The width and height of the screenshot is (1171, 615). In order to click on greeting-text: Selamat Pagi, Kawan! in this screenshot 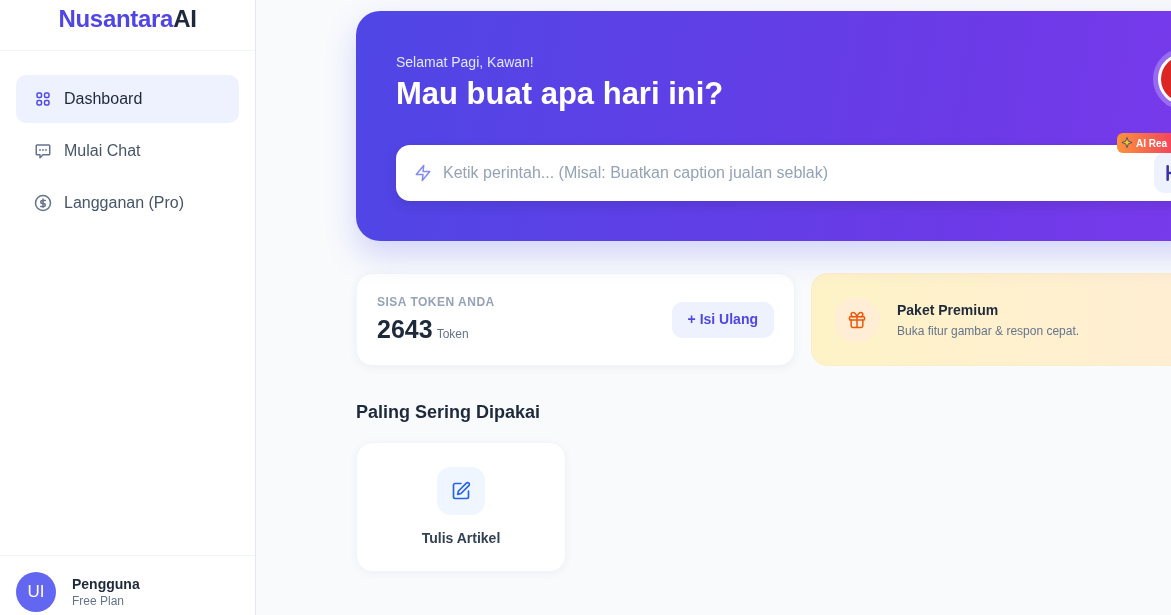, I will do `click(465, 62)`.